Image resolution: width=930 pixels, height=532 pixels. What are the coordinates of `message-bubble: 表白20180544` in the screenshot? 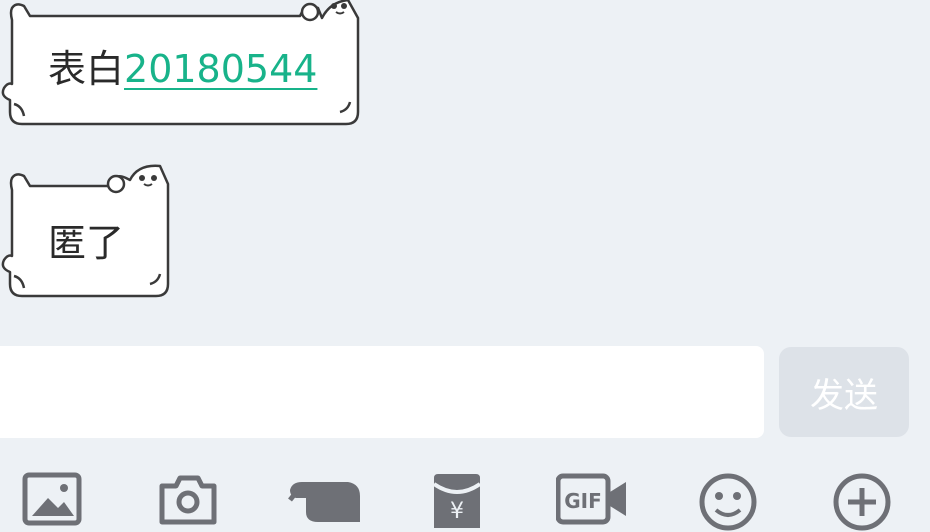 It's located at (185, 65).